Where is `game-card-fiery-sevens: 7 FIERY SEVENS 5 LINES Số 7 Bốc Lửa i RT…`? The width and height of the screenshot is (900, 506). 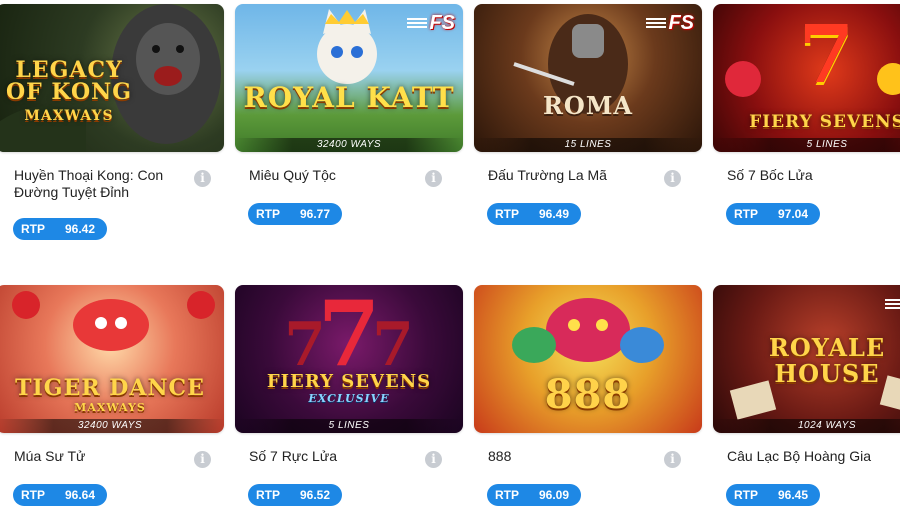 game-card-fiery-sevens: 7 FIERY SEVENS 5 LINES Số 7 Bốc Lửa i RT… is located at coordinates (806, 114).